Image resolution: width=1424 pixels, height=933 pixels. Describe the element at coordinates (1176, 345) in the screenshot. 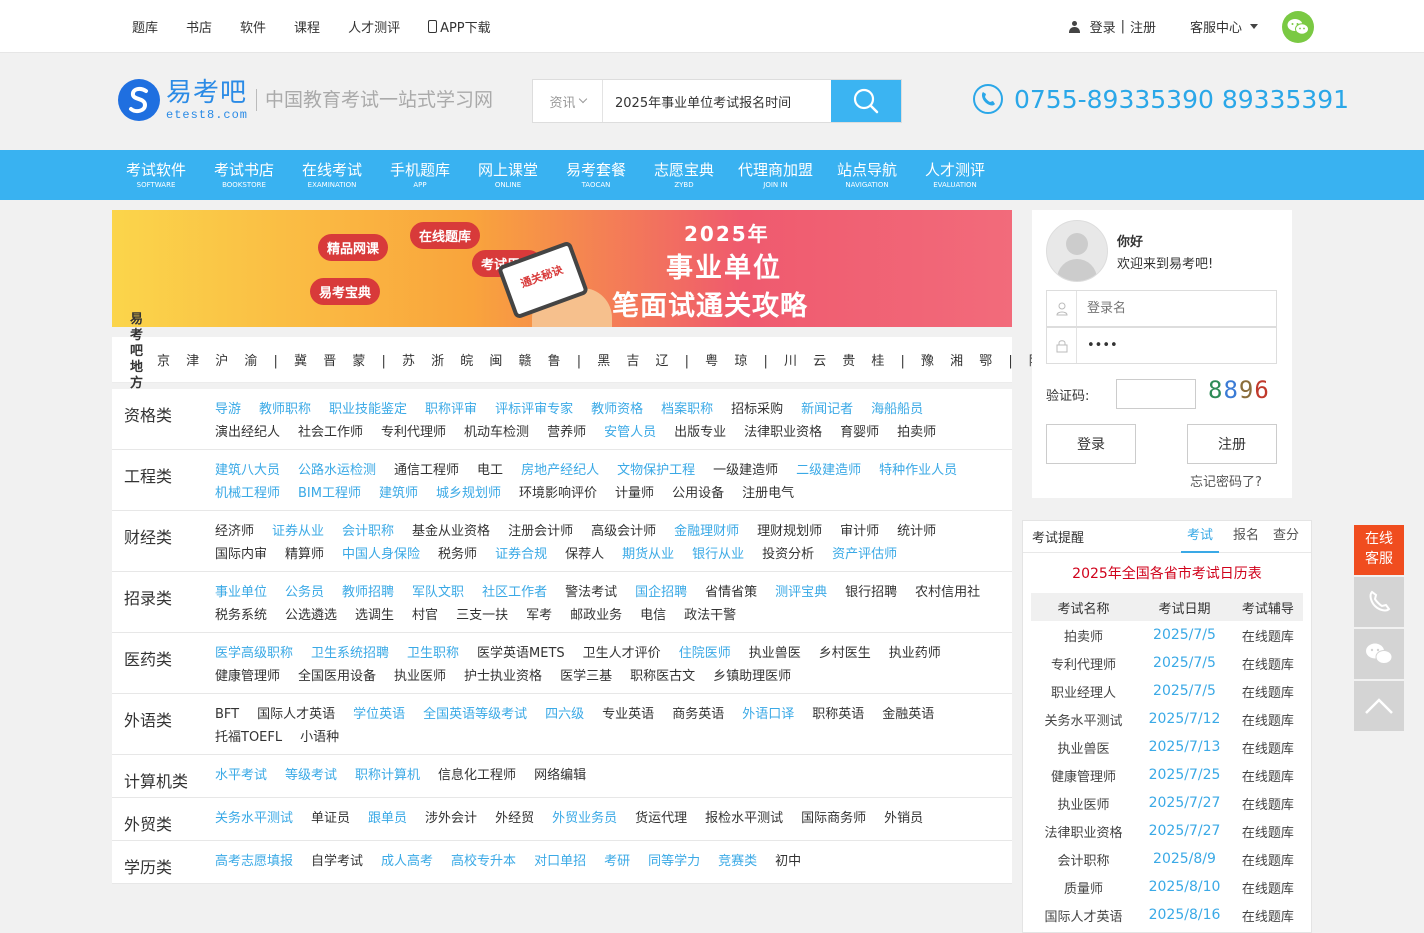

I see `password-input` at that location.